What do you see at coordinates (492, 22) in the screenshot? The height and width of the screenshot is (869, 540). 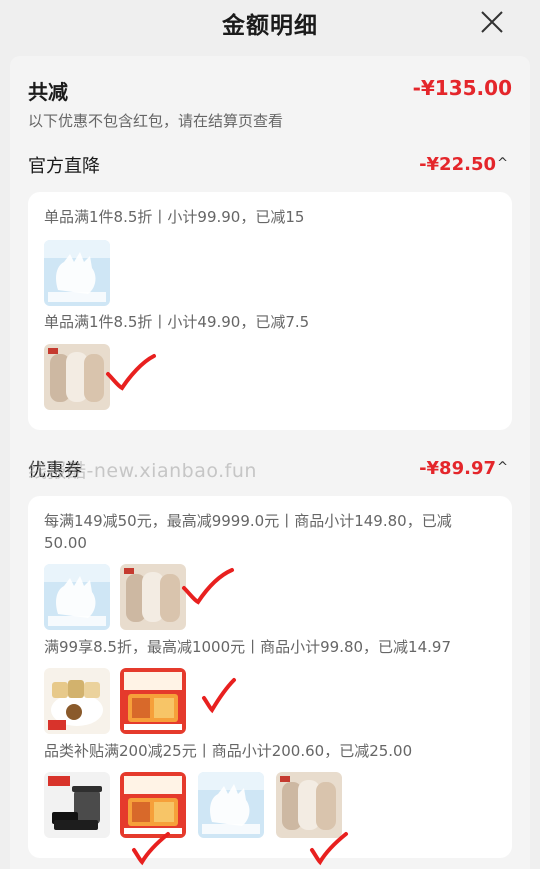 I see `close-icon` at bounding box center [492, 22].